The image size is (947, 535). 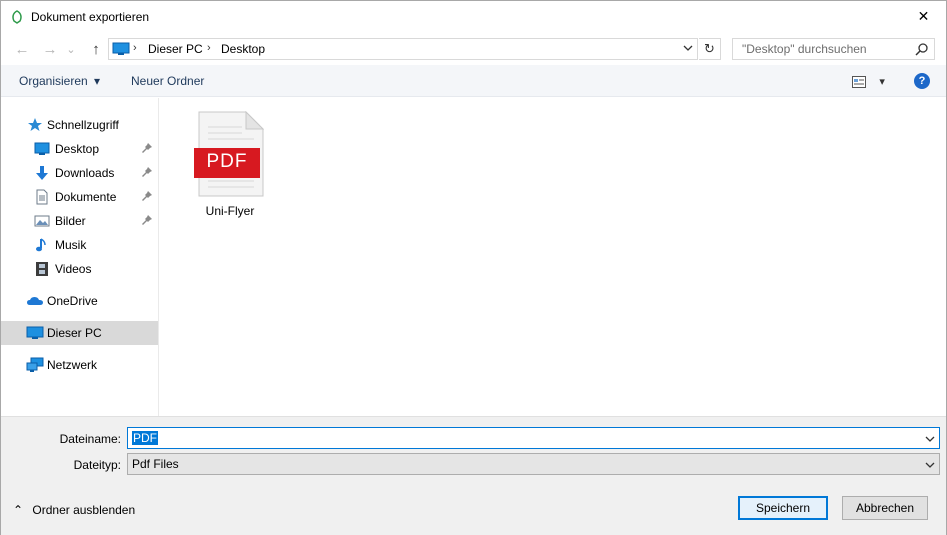 I want to click on up-button: ↑, so click(x=96, y=49).